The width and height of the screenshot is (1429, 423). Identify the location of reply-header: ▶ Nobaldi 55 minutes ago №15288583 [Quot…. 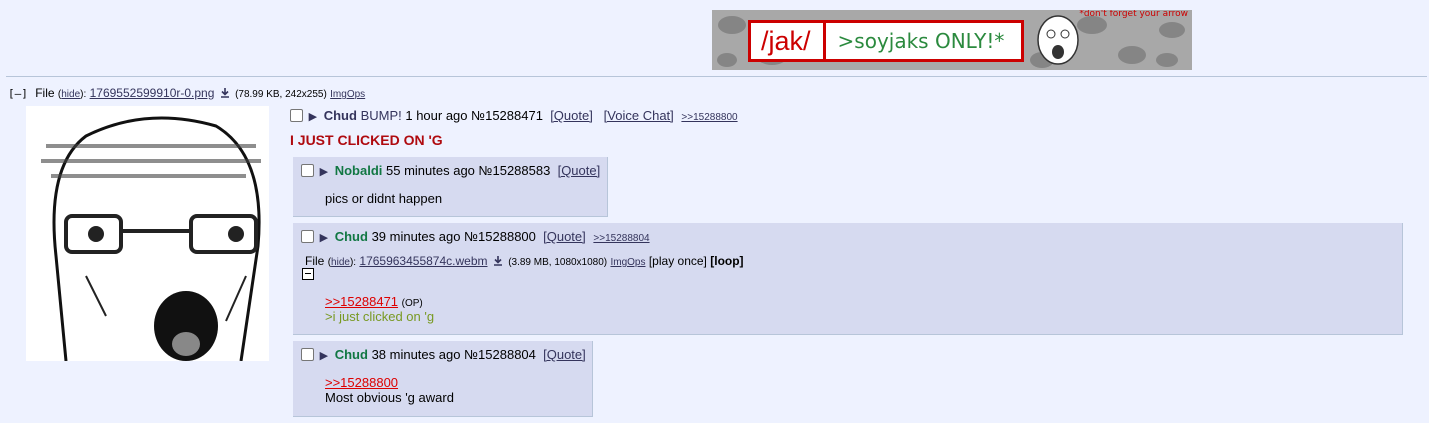
(450, 170).